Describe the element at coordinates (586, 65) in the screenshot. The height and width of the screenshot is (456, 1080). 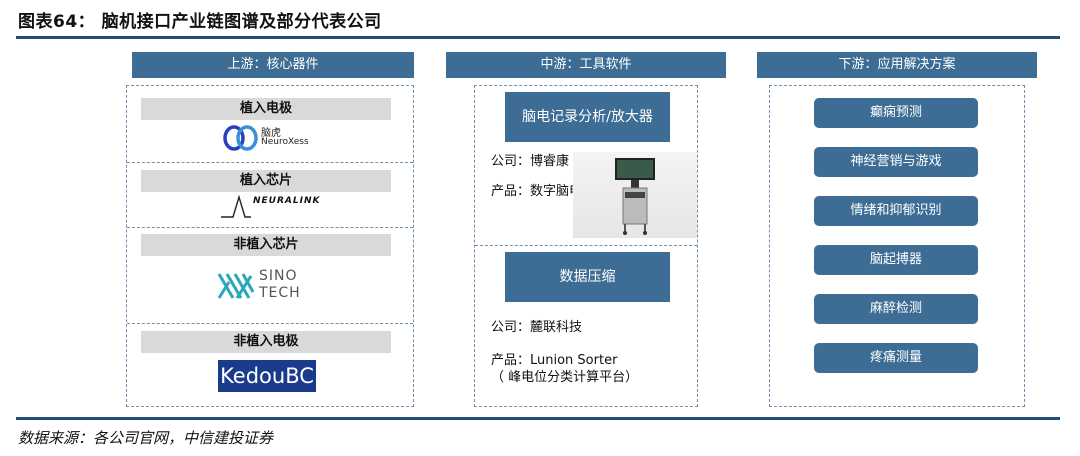
I see `midstream-header: 中游：工具软件` at that location.